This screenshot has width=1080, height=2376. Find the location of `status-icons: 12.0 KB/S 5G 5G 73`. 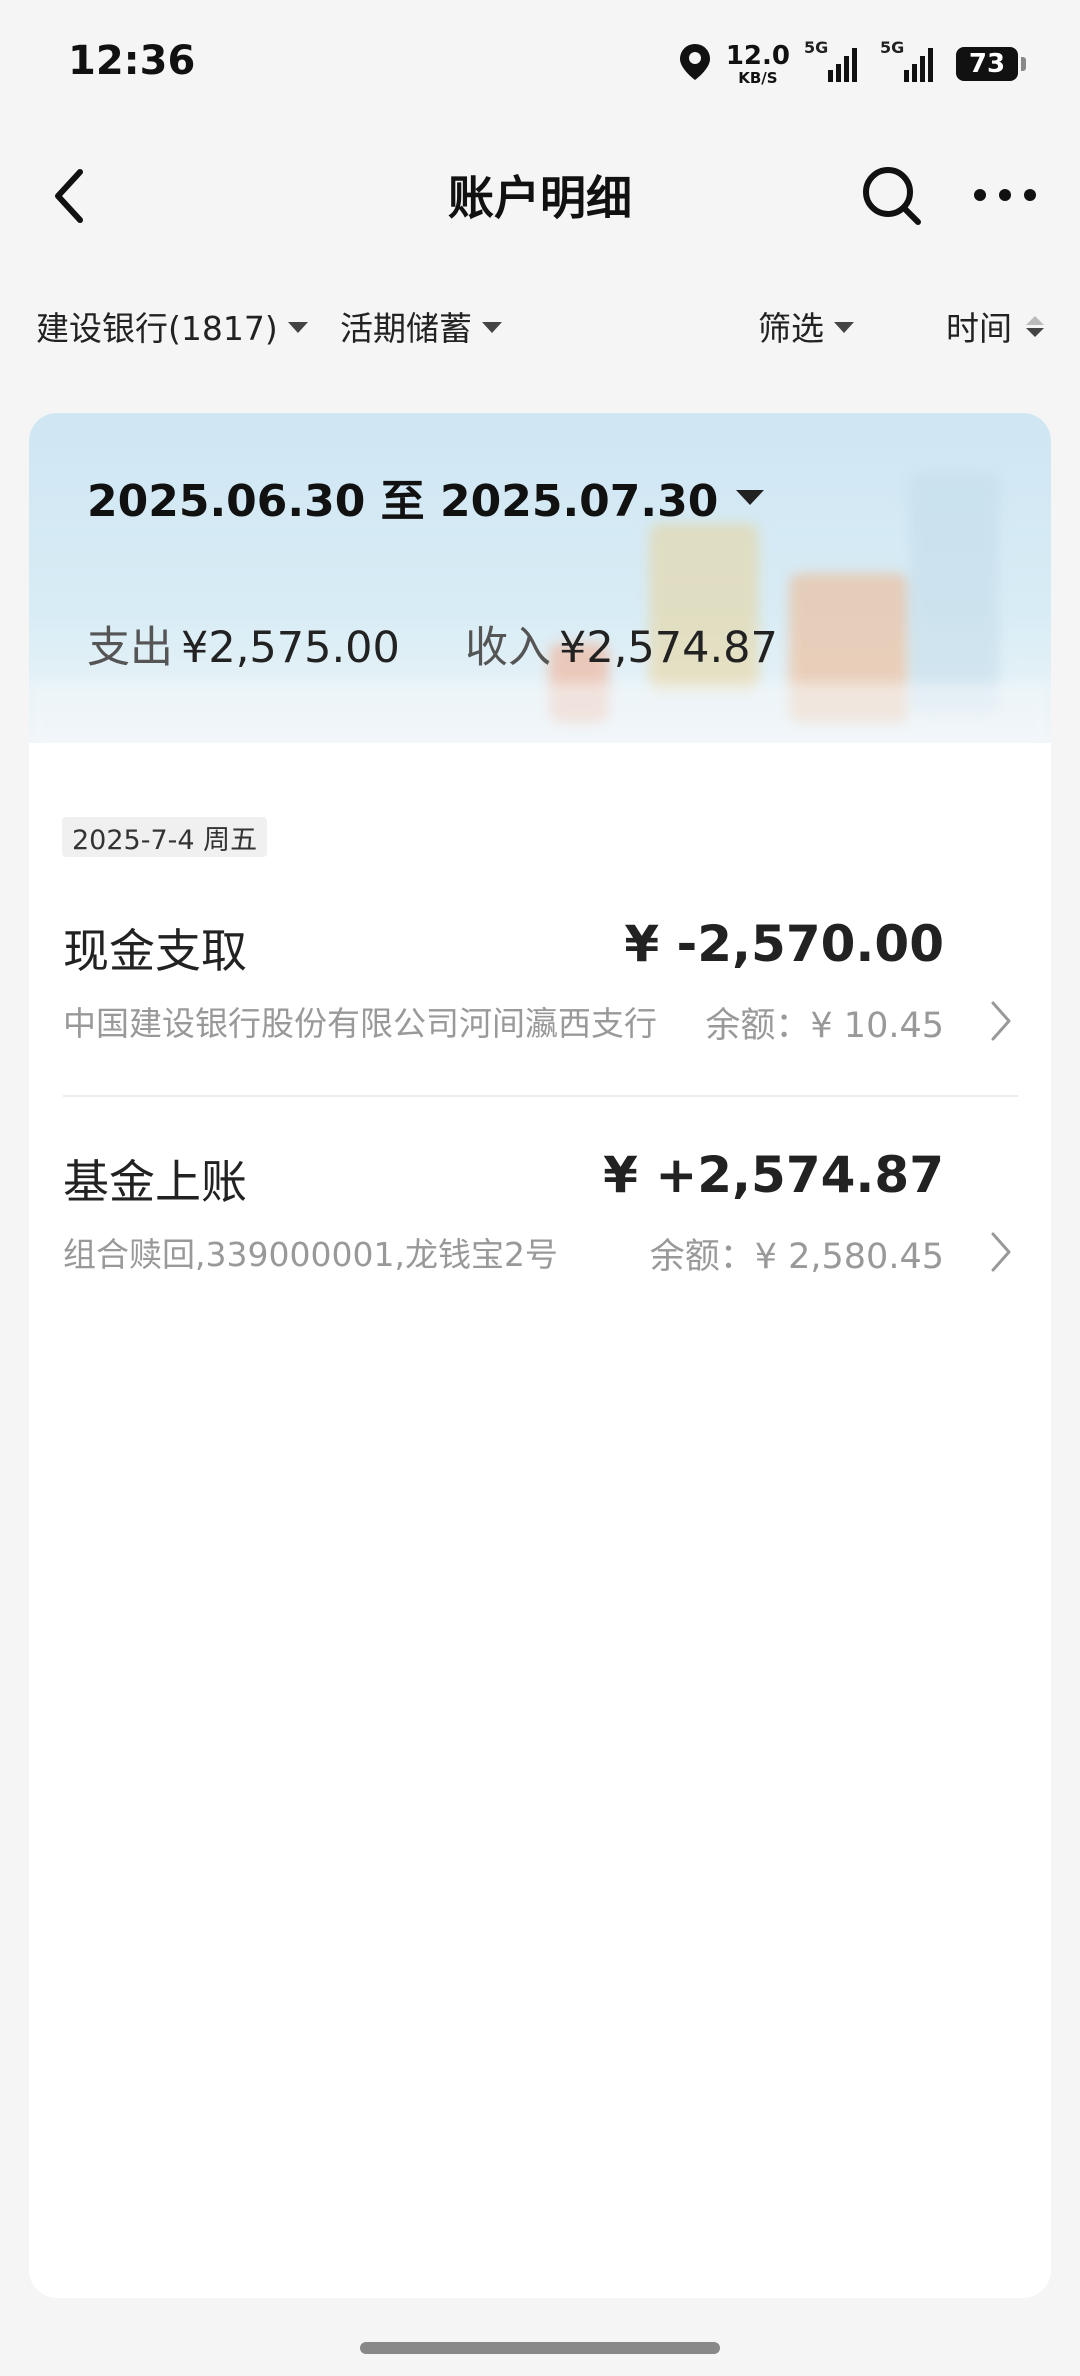

status-icons: 12.0 KB/S 5G 5G 73 is located at coordinates (852, 63).